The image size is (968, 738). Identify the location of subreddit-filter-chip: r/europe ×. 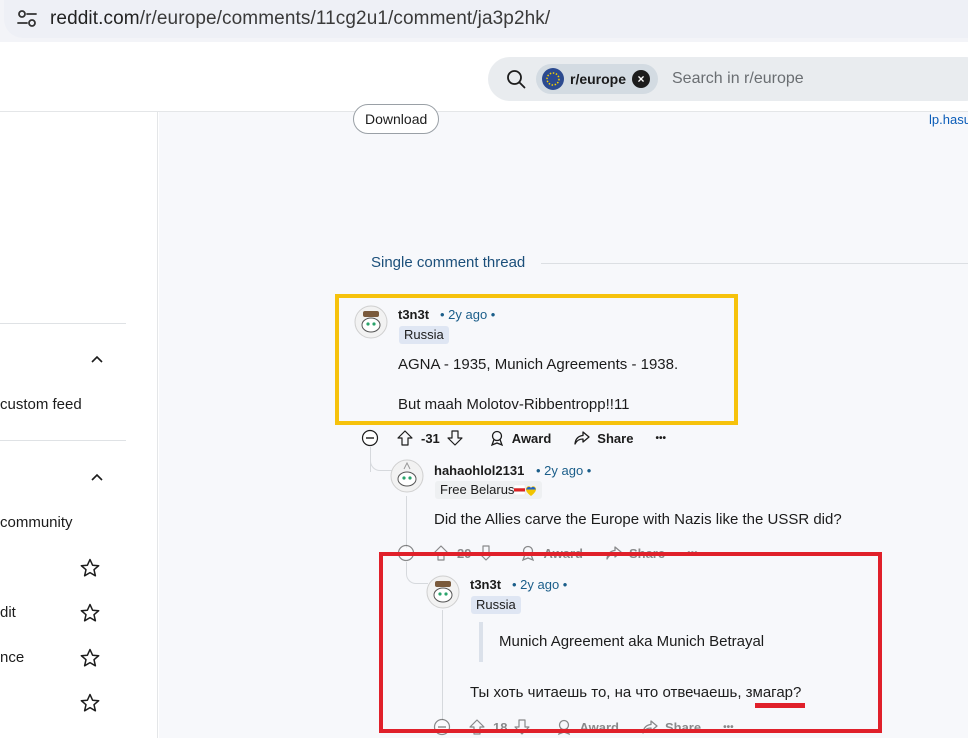
(597, 79).